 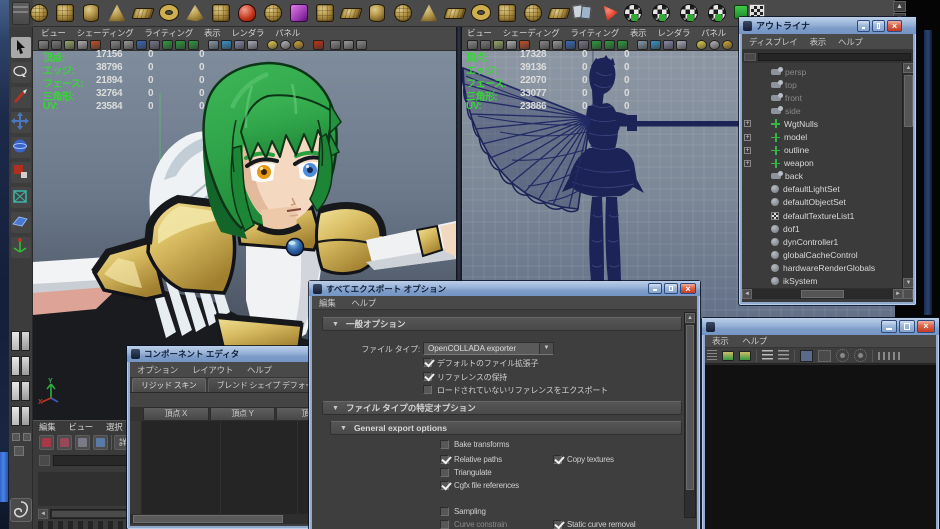 What do you see at coordinates (40, 401) in the screenshot?
I see `svg-text: X` at bounding box center [40, 401].